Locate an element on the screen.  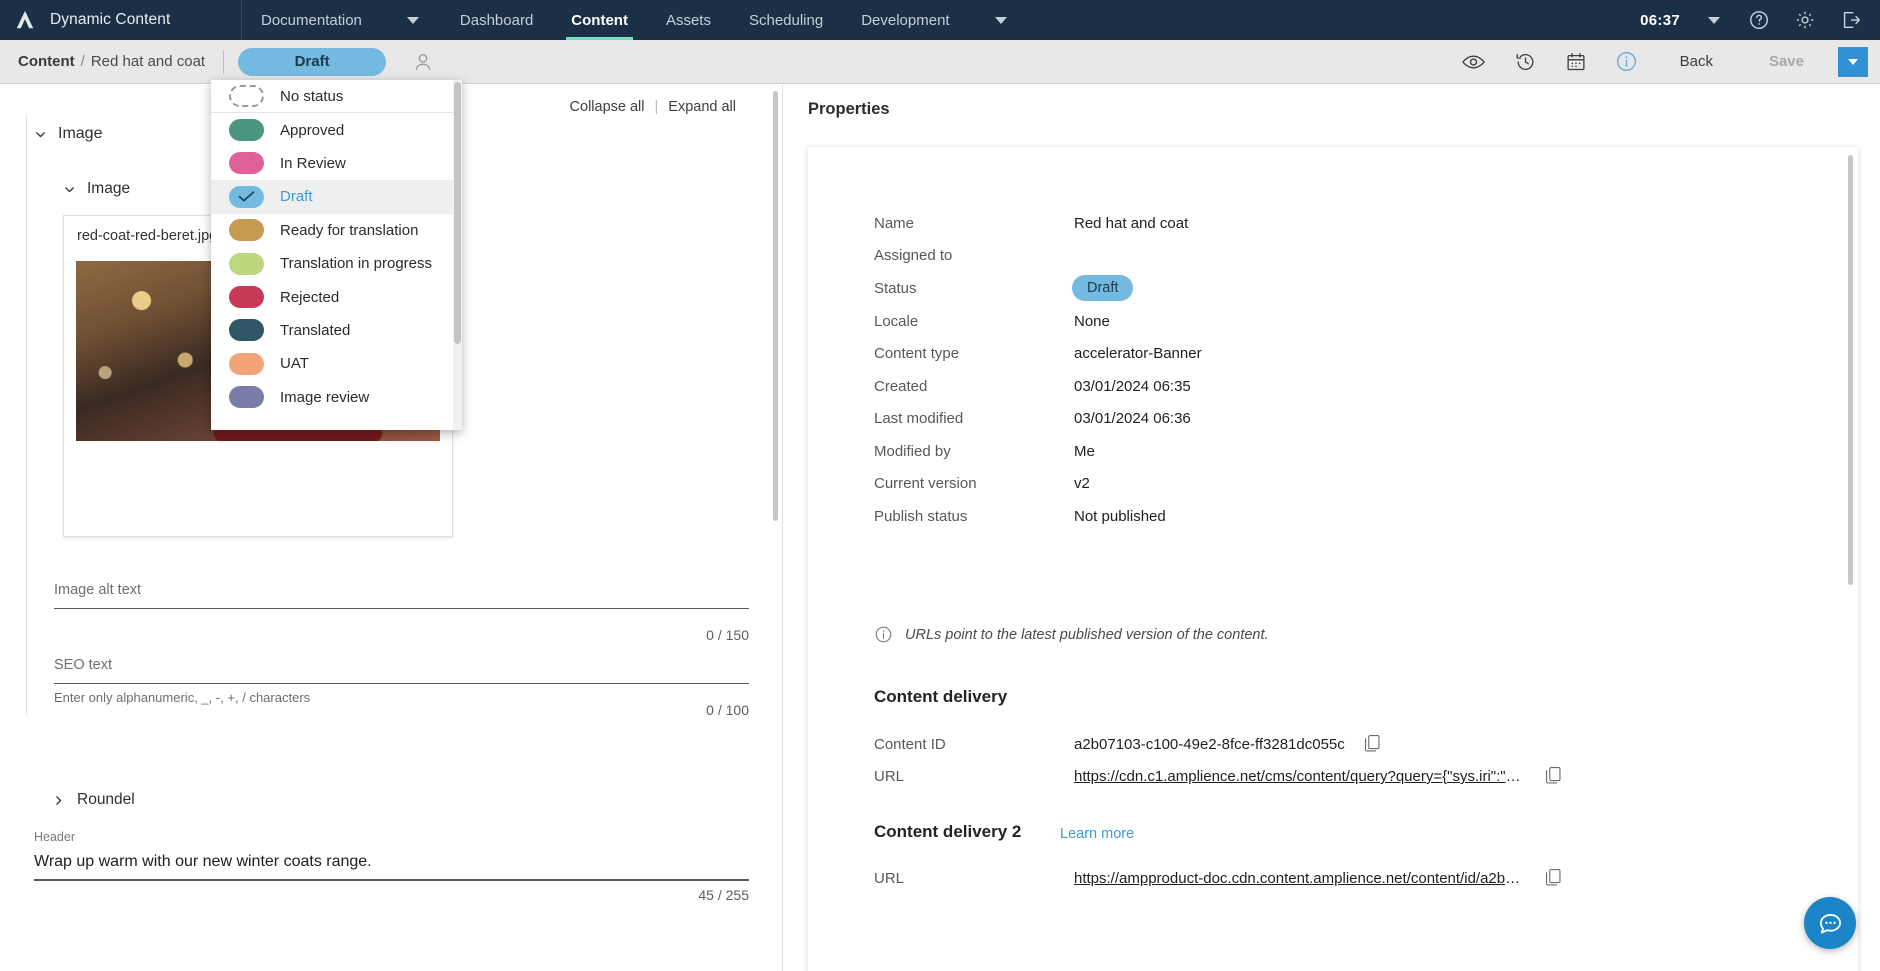
property-value: accelerator-Banner is located at coordinates (1138, 353).